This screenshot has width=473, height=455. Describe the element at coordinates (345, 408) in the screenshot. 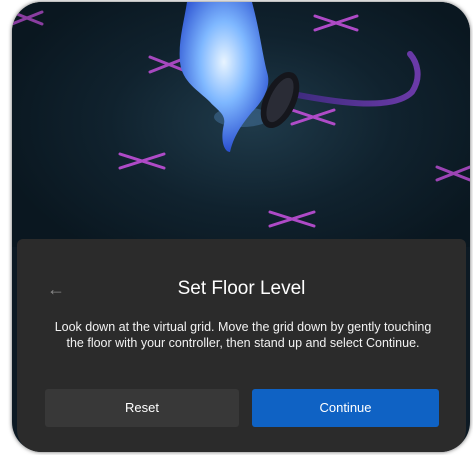

I see `continue-button: Continue` at that location.